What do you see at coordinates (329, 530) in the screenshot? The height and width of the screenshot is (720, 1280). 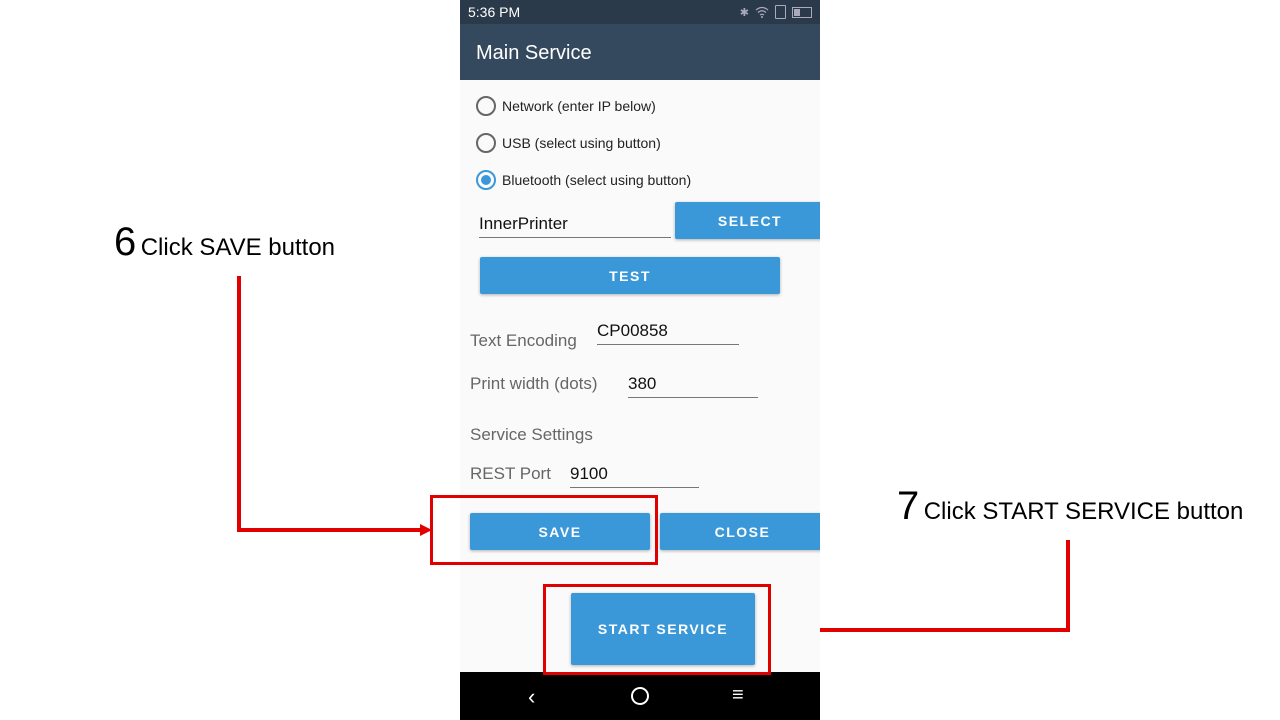 I see `step6-line-horizontal` at bounding box center [329, 530].